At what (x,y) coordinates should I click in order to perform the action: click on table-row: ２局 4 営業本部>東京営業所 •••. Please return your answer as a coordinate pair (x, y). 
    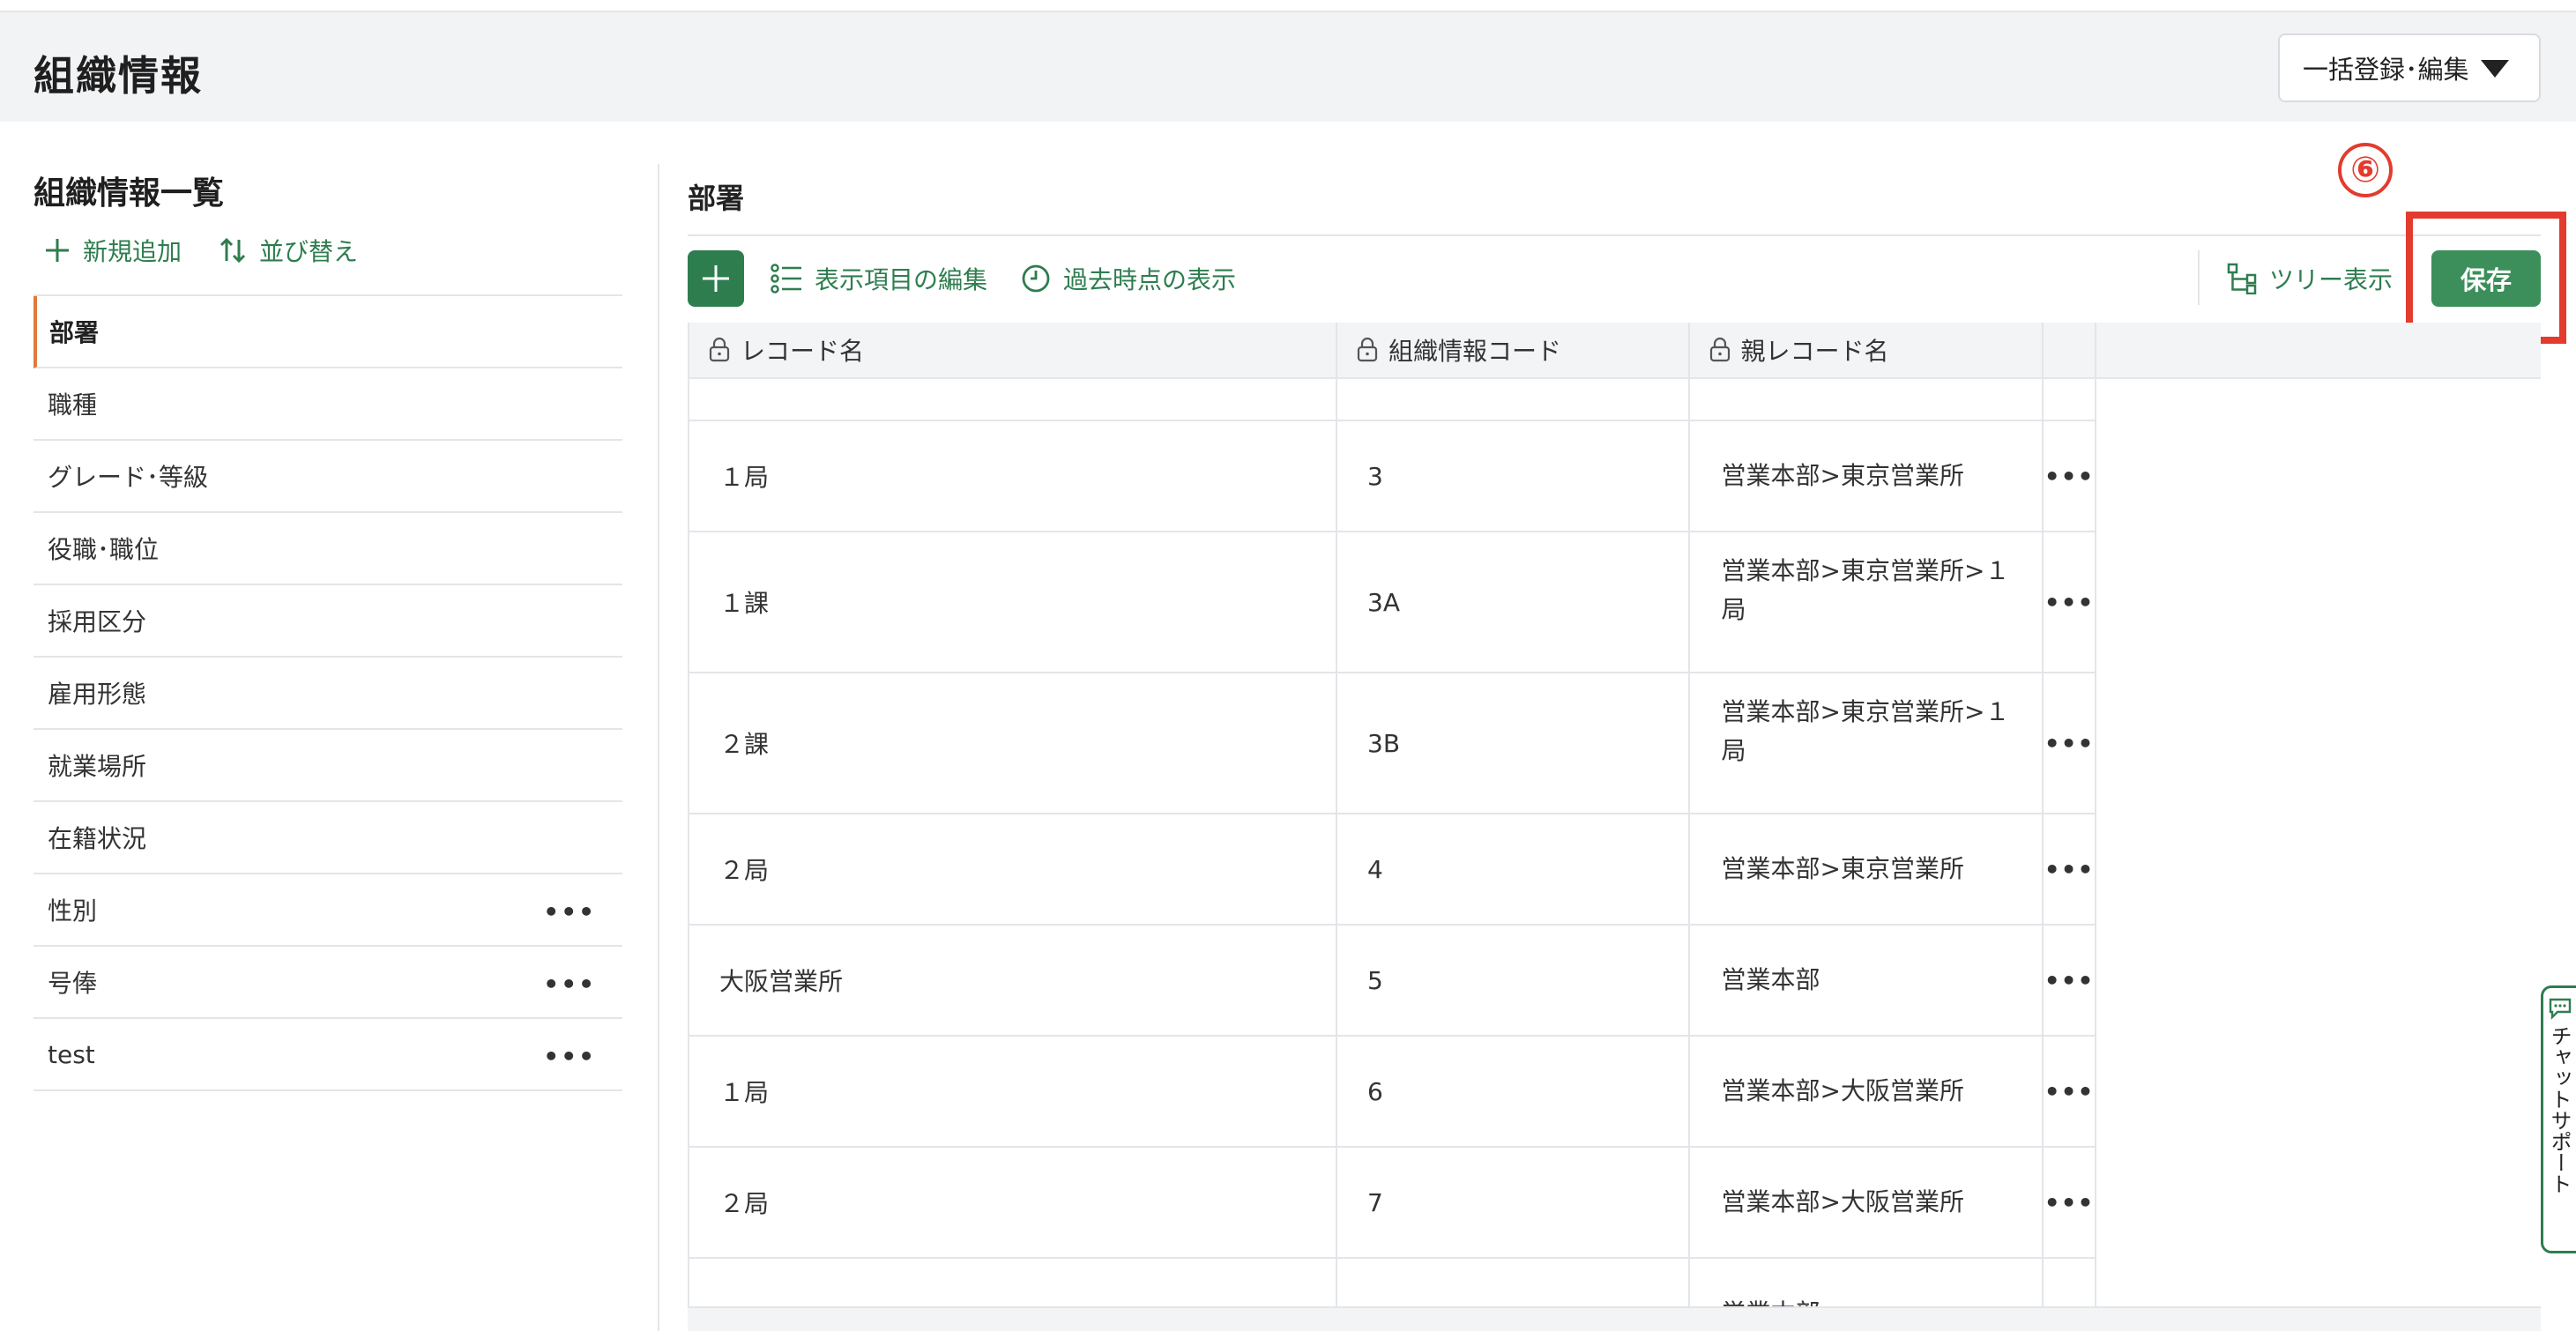
    Looking at the image, I should click on (1392, 870).